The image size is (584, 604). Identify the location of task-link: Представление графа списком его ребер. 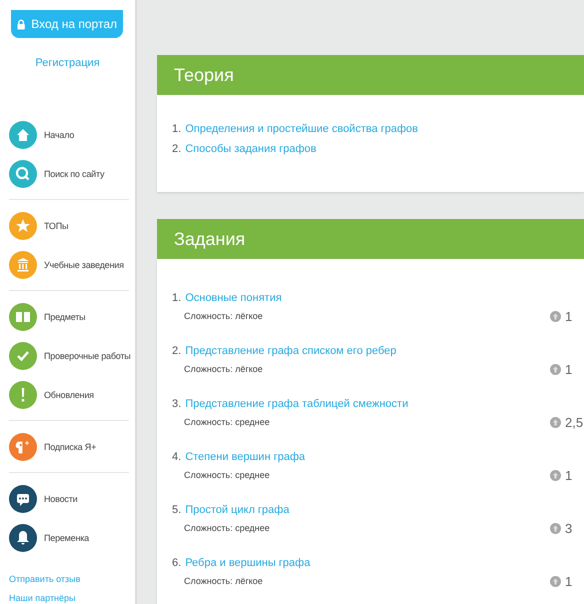
(290, 351).